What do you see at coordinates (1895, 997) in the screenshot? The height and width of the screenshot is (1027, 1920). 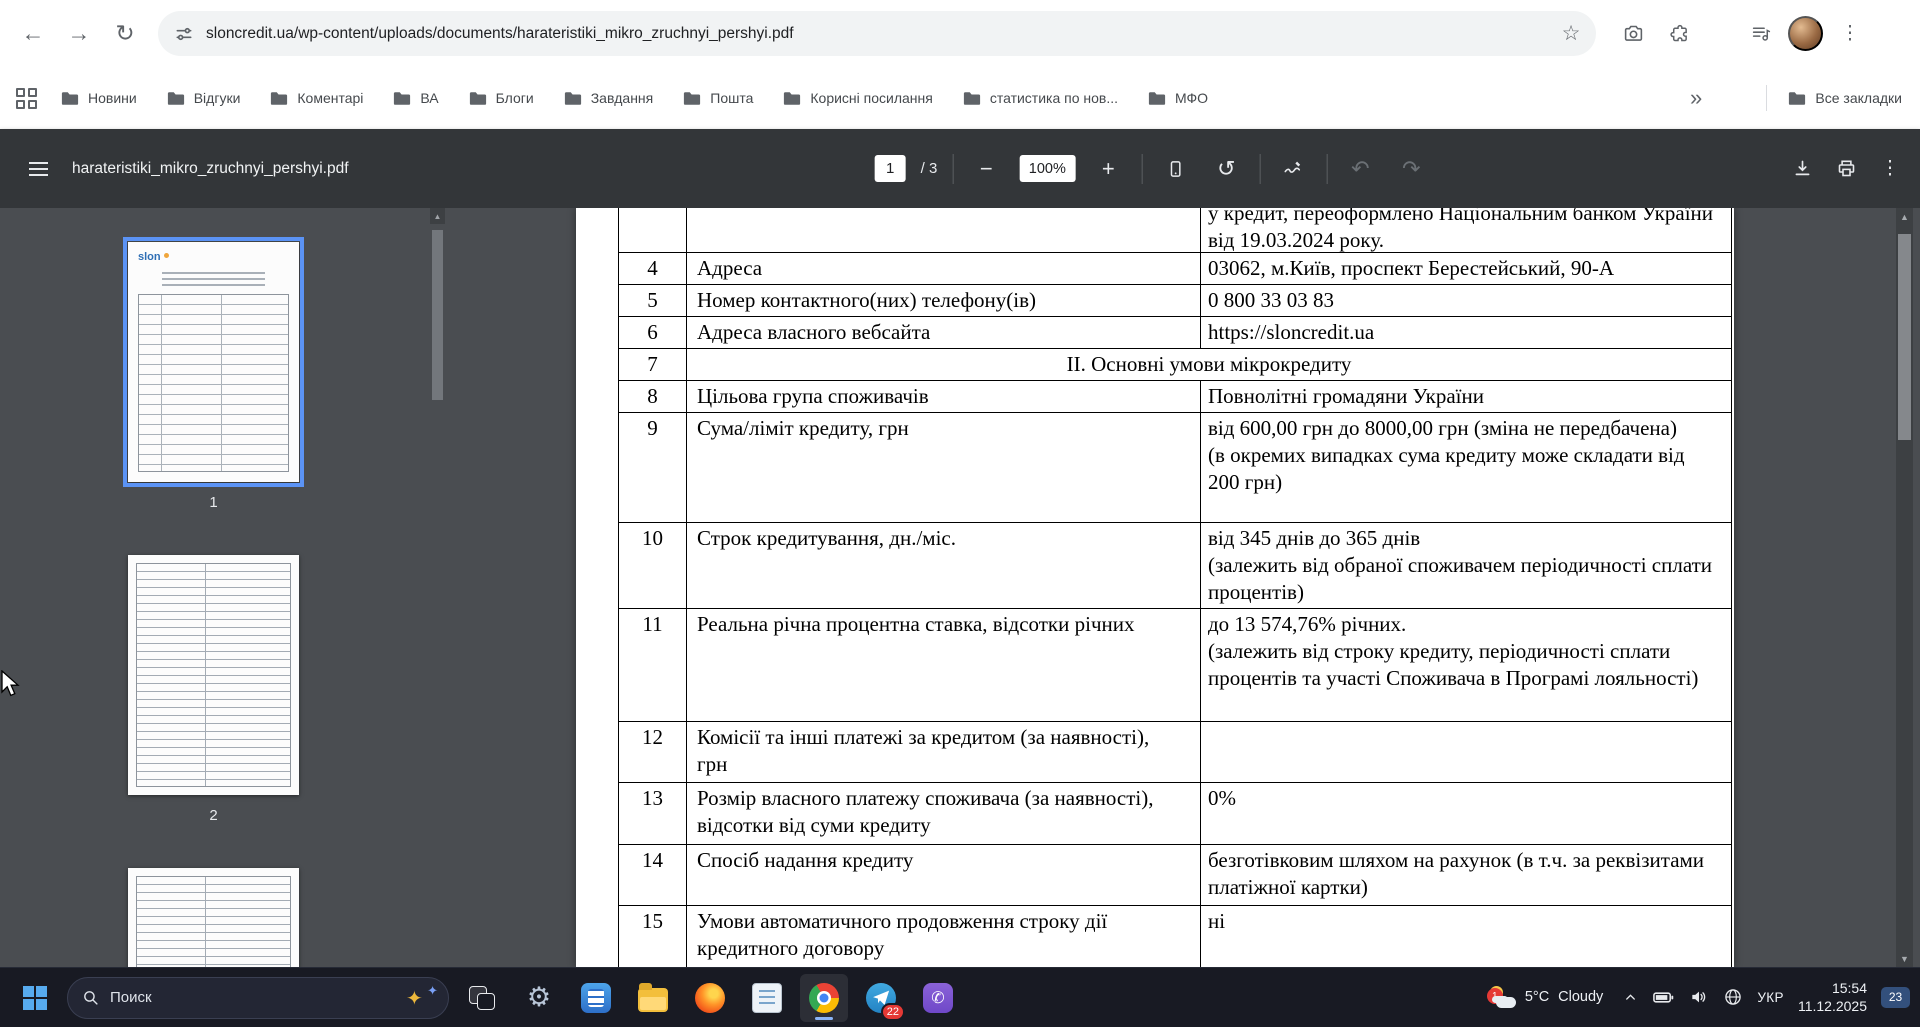 I see `notification-count-badge: 23` at bounding box center [1895, 997].